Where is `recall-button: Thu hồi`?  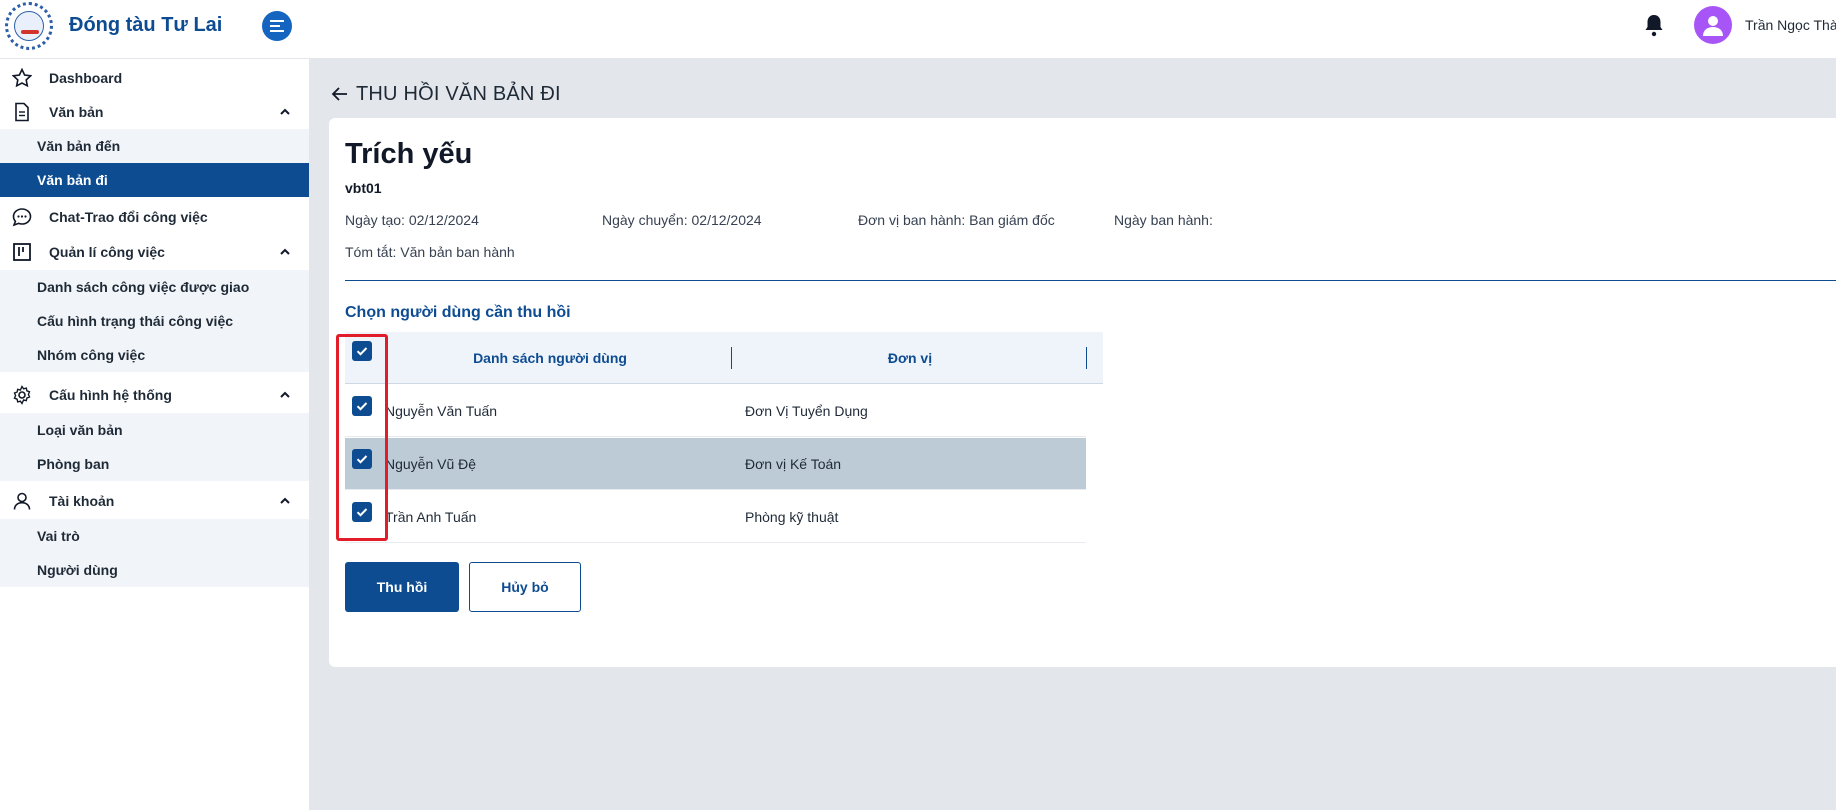 recall-button: Thu hồi is located at coordinates (402, 587).